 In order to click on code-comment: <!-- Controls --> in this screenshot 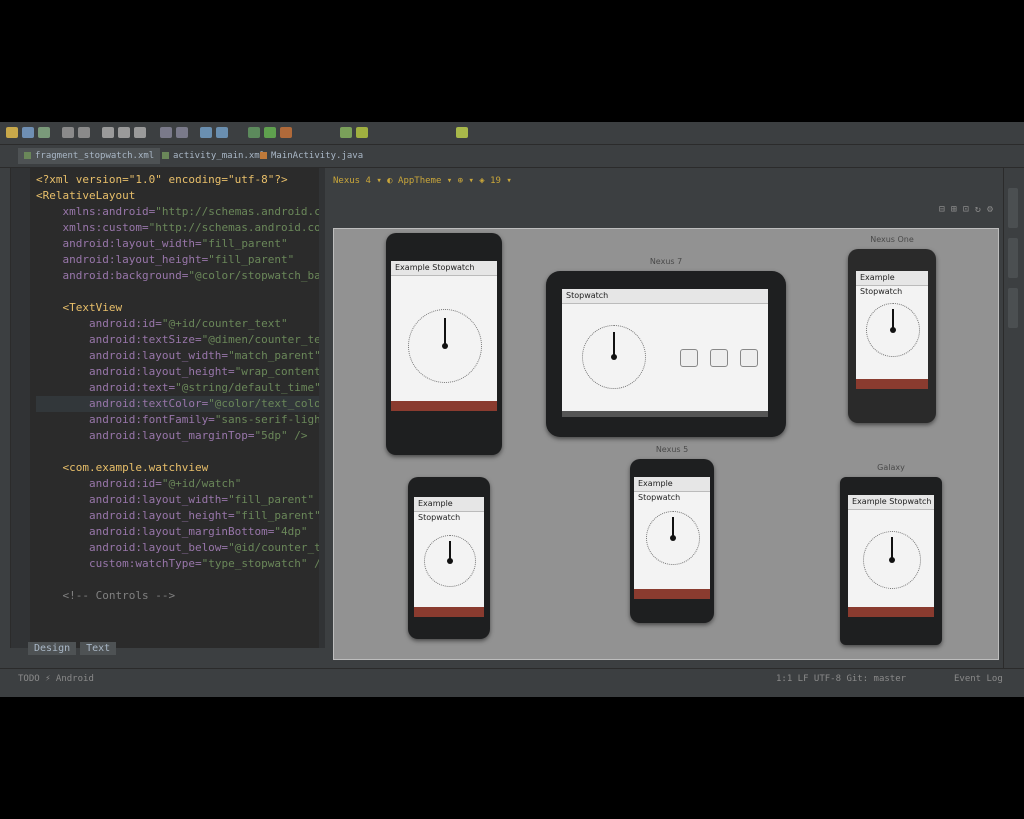, I will do `click(106, 595)`.